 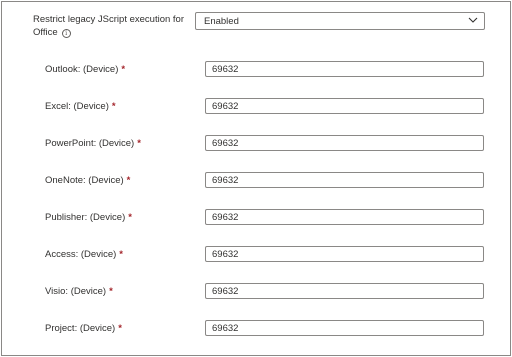 What do you see at coordinates (344, 69) in the screenshot?
I see `outlook-field` at bounding box center [344, 69].